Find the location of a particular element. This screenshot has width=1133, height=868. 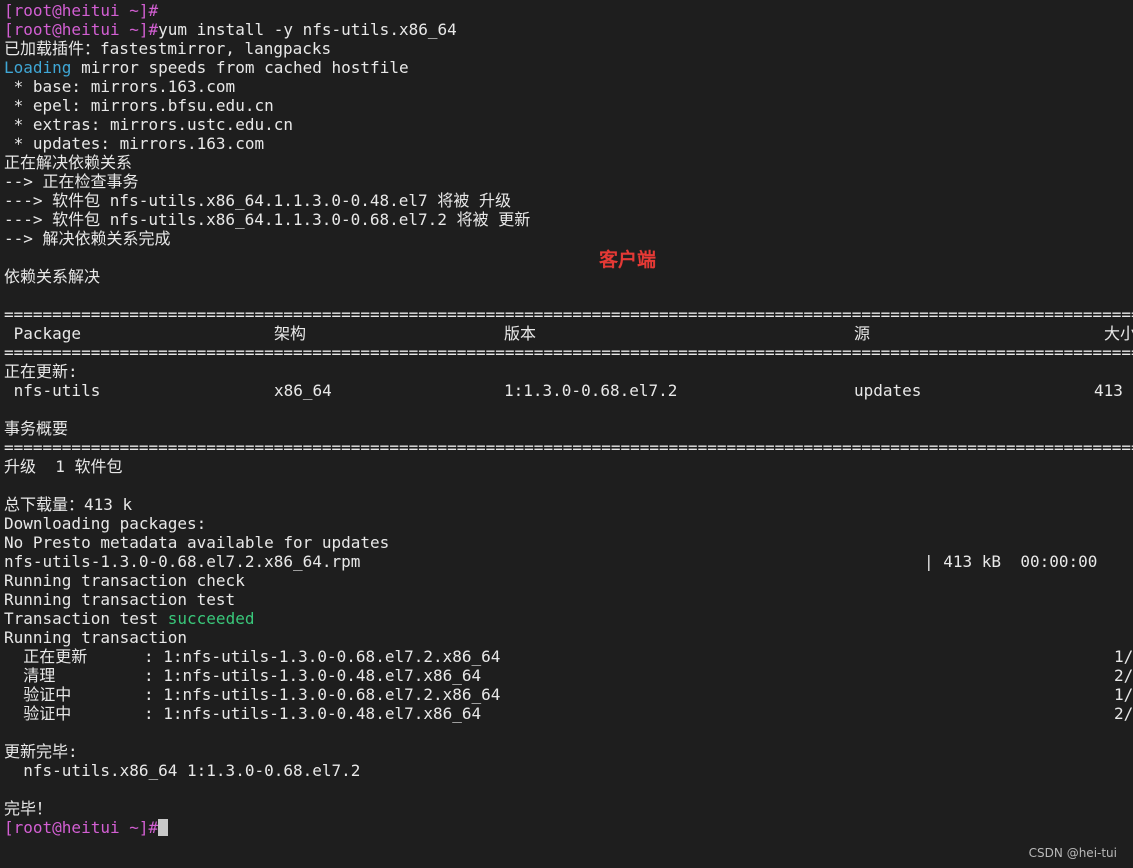

row-package: nfs-utils is located at coordinates (52, 390).